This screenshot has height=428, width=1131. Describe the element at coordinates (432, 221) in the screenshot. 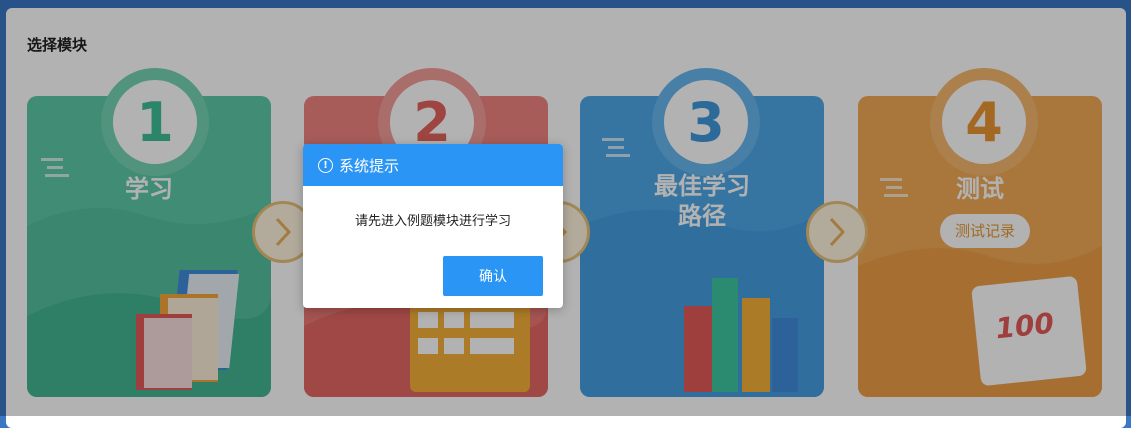

I see `dialog-message: 请先进入例题模块进行学习` at that location.